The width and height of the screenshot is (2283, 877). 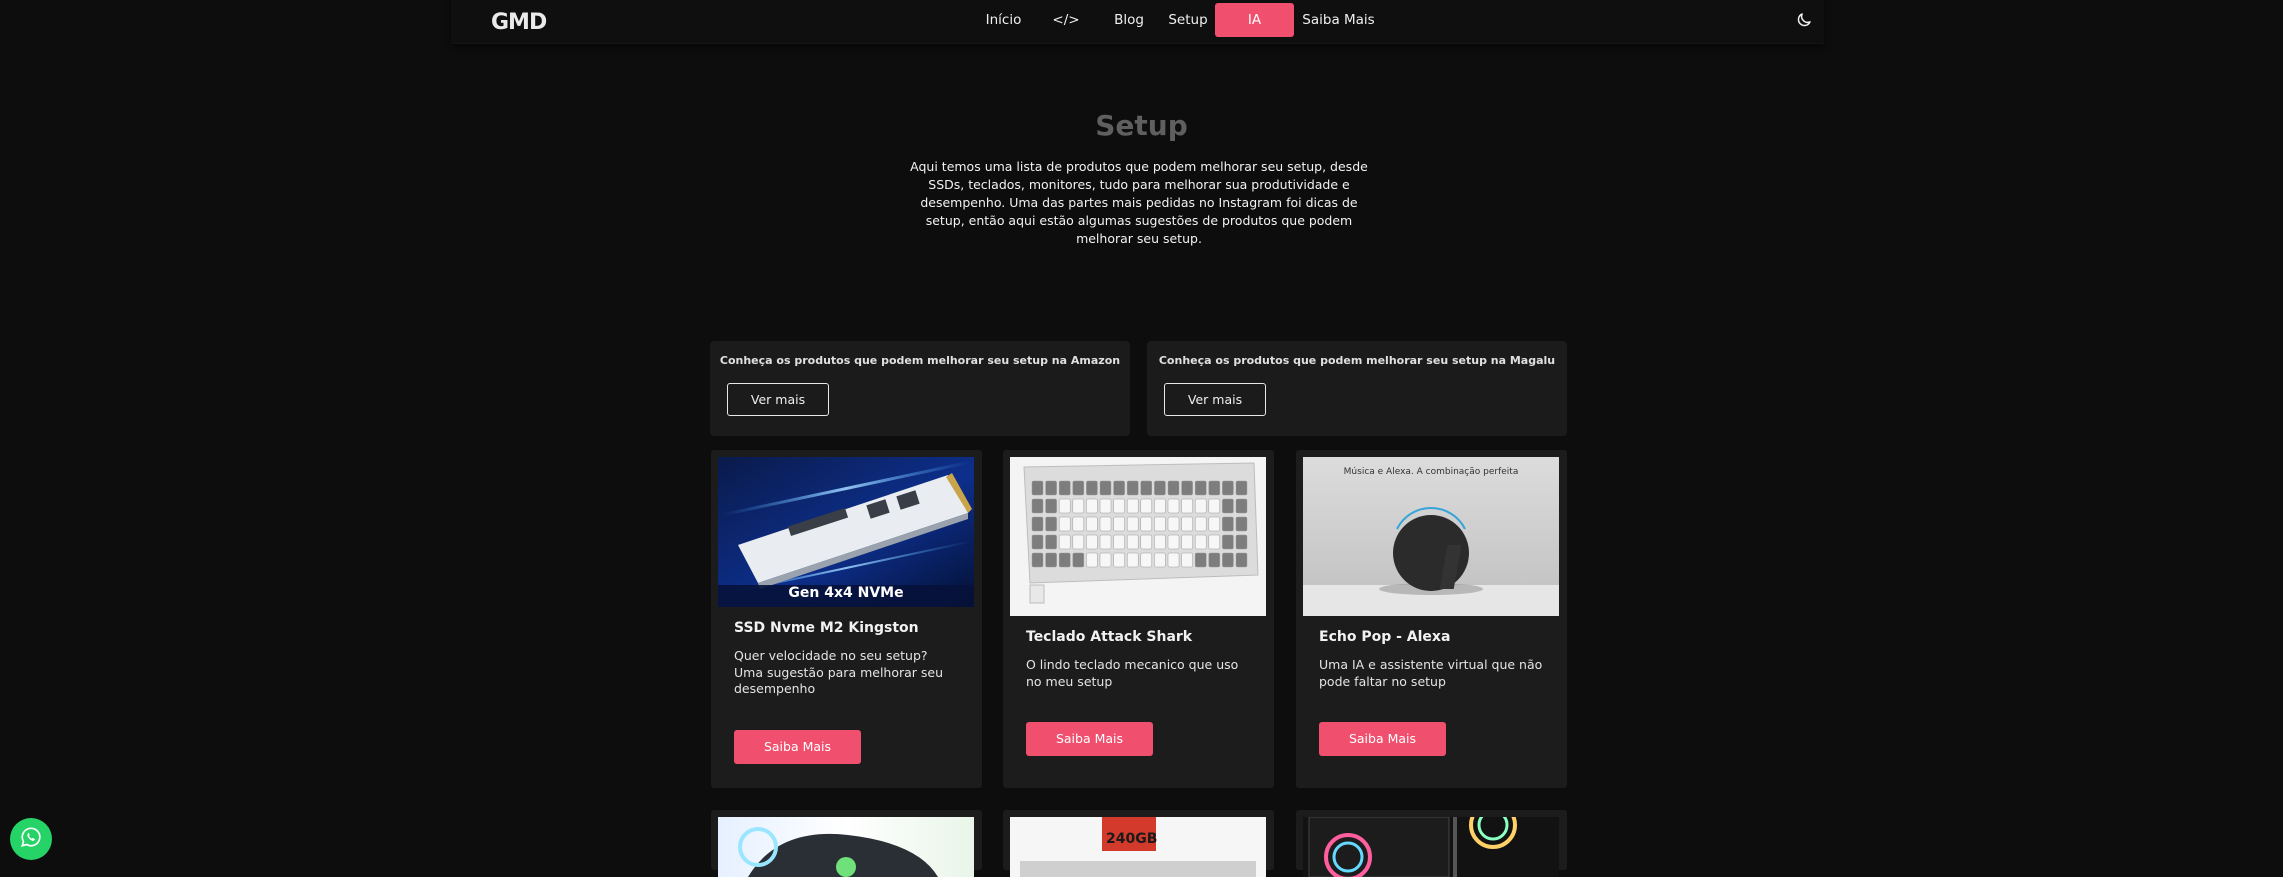 What do you see at coordinates (1109, 637) in the screenshot?
I see `product-title: Teclado Attack Shark` at bounding box center [1109, 637].